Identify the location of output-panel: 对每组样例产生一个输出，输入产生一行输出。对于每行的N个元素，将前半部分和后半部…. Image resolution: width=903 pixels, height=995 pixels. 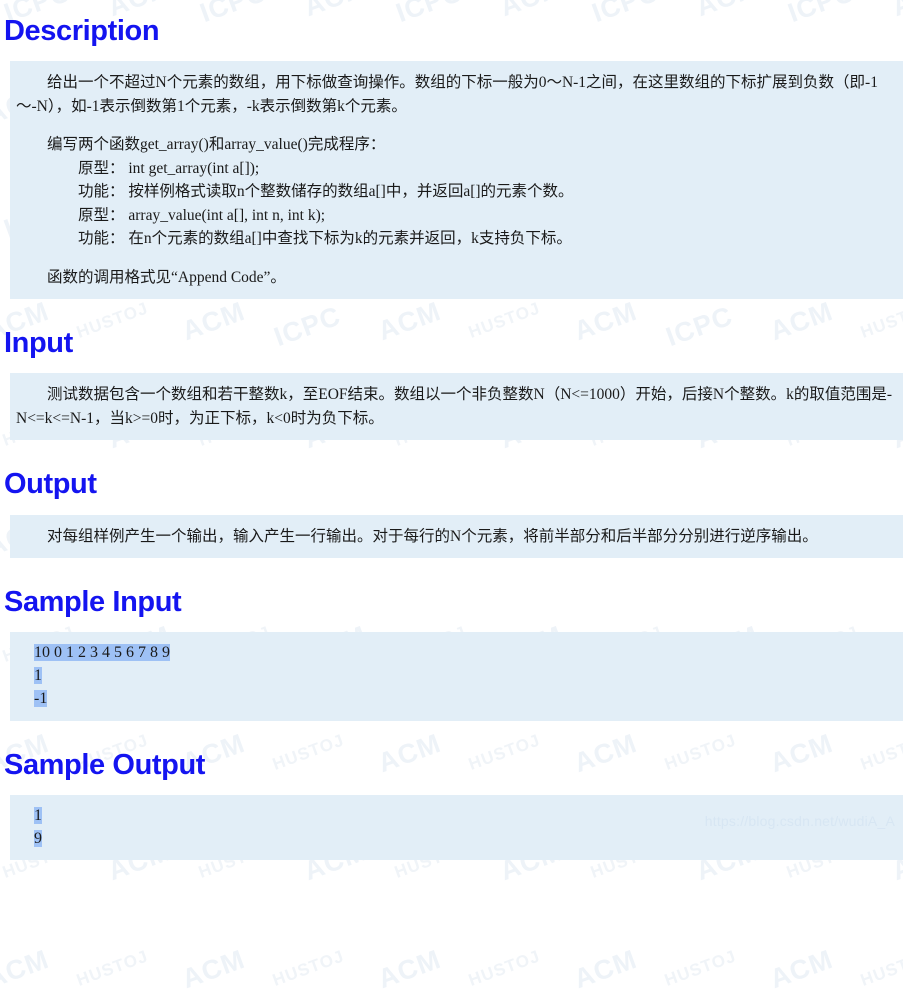
(456, 536).